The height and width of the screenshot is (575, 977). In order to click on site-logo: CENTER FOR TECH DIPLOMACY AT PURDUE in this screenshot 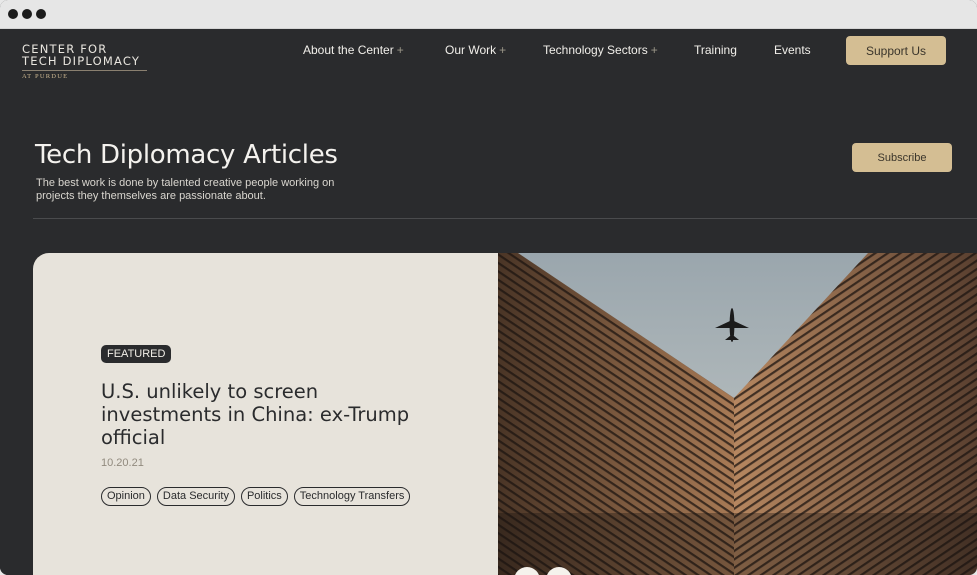, I will do `click(84, 61)`.